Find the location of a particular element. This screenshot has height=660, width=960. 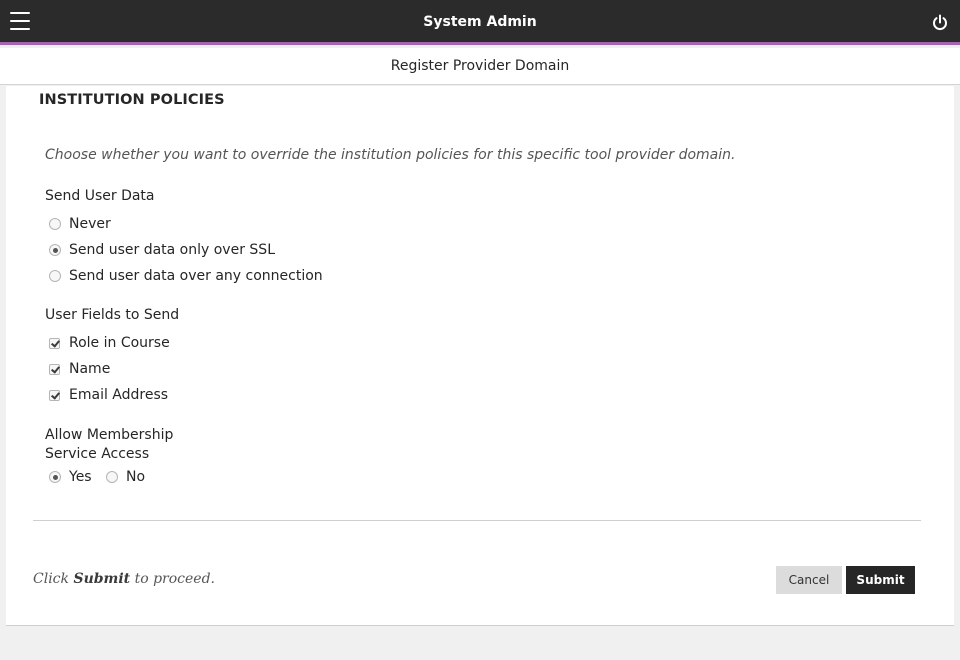

page-title: Register Provider Domain is located at coordinates (480, 66).